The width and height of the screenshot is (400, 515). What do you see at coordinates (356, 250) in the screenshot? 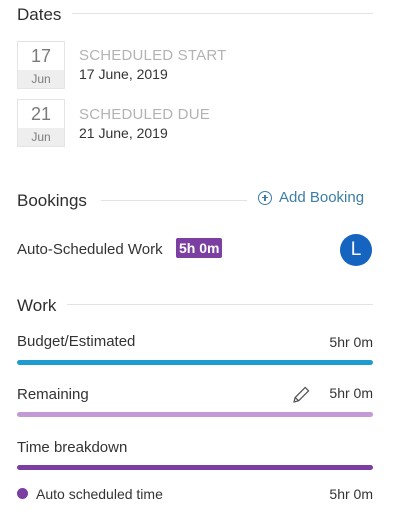
I see `avatar: L` at bounding box center [356, 250].